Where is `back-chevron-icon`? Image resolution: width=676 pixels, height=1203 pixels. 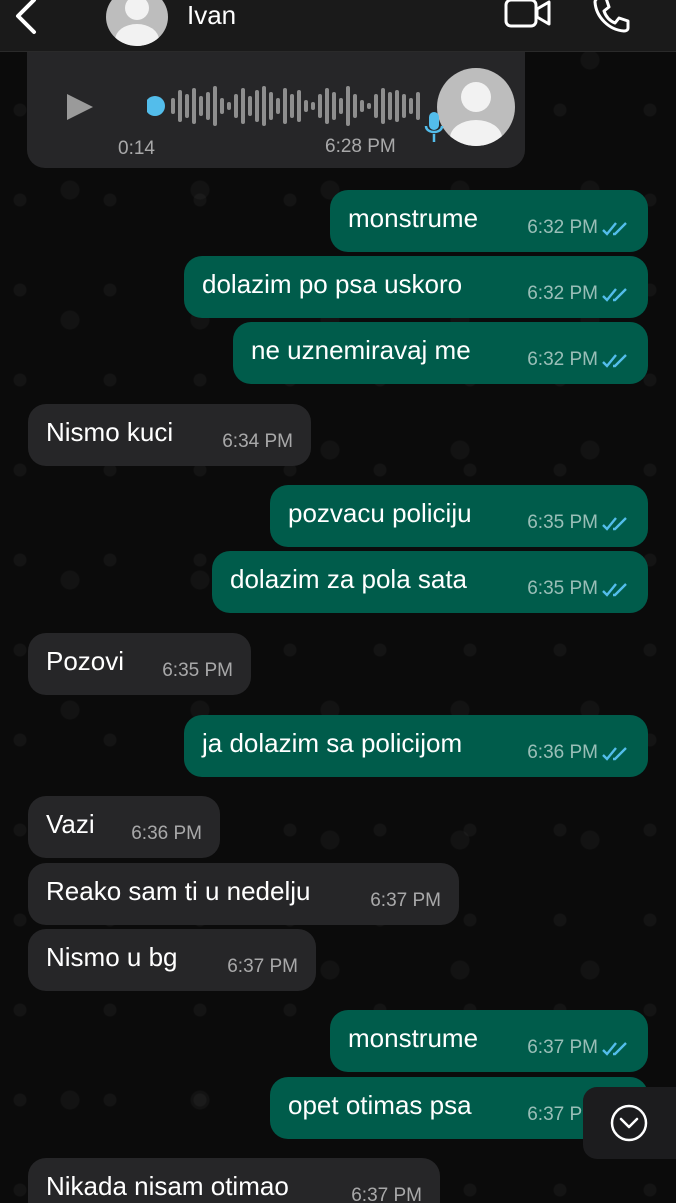 back-chevron-icon is located at coordinates (28, 20).